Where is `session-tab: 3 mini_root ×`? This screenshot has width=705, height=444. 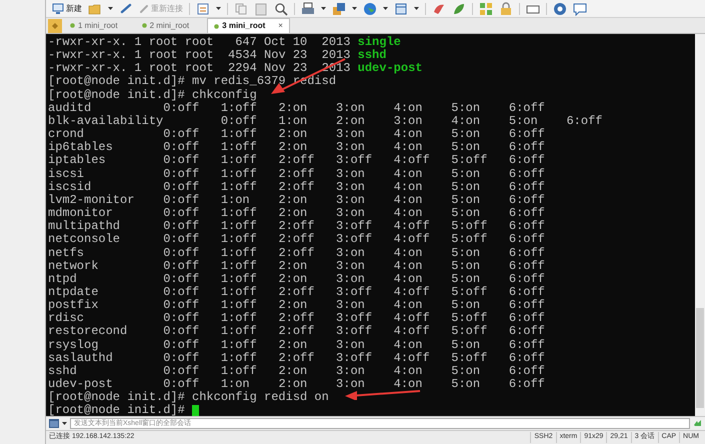
session-tab: 3 mini_root × is located at coordinates (248, 25).